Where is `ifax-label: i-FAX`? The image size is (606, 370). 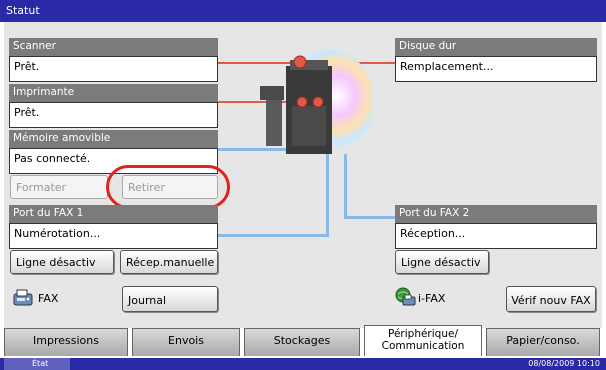
ifax-label: i-FAX is located at coordinates (432, 298).